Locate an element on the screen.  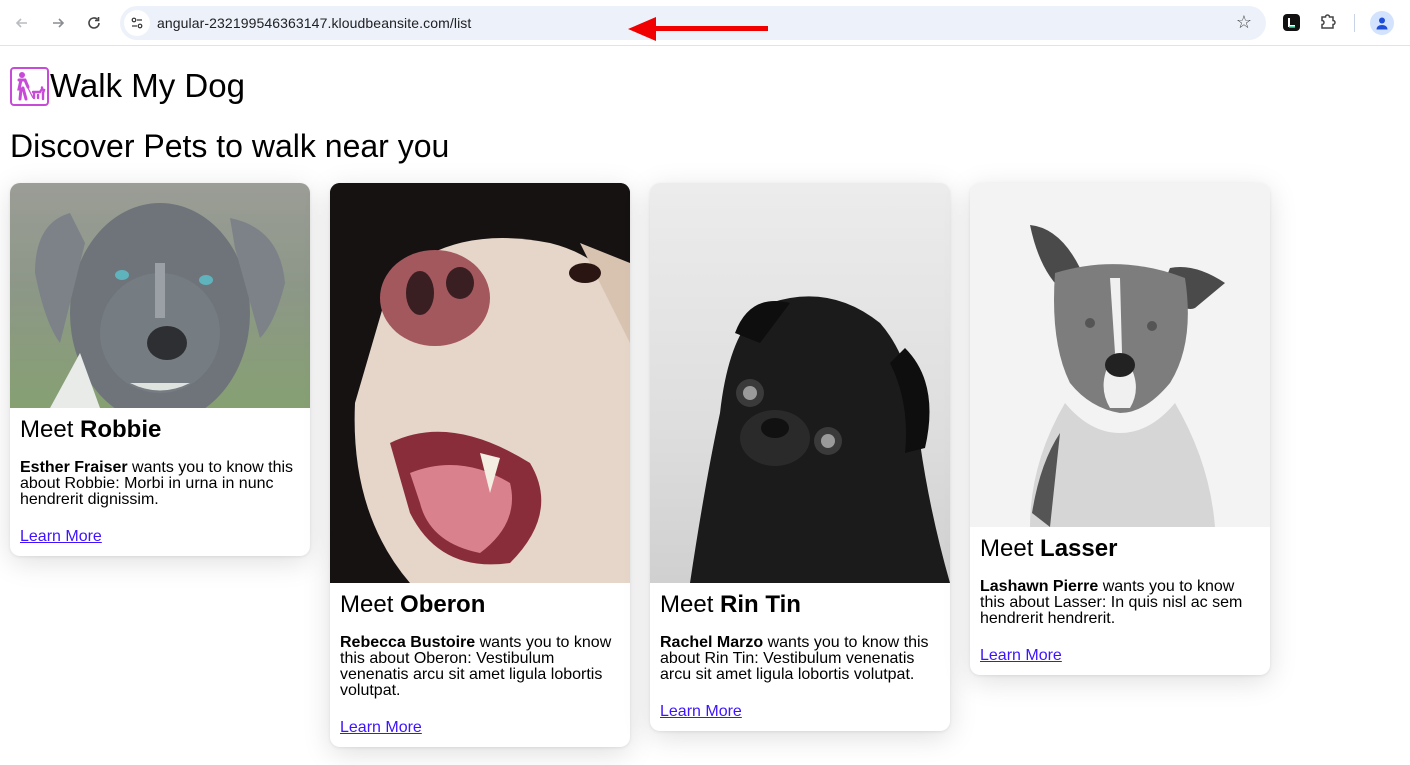
pet-title: Meet Robbie is located at coordinates (91, 429).